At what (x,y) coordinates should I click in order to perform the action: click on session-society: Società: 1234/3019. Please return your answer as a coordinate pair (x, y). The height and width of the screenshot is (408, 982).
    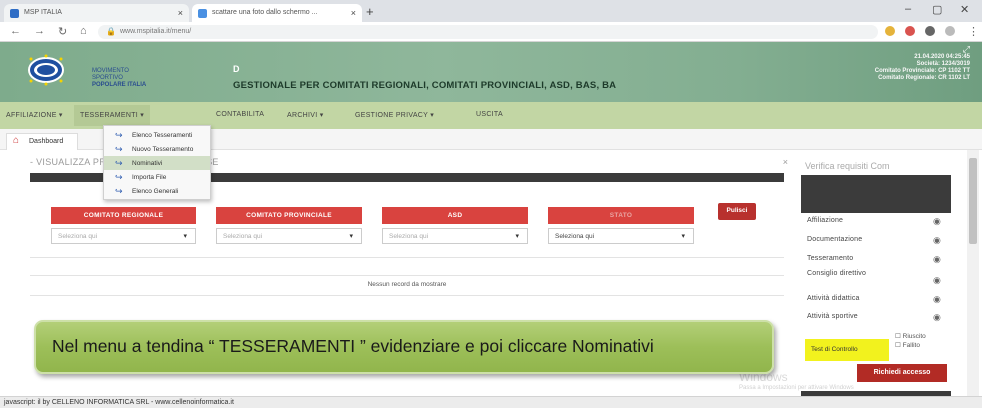
    Looking at the image, I should click on (943, 64).